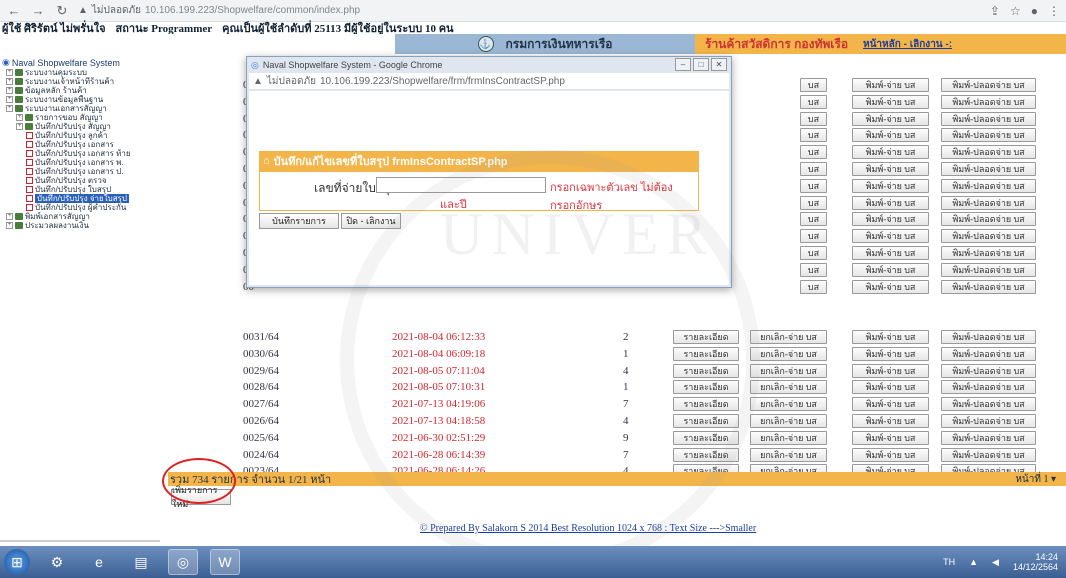 The width and height of the screenshot is (1066, 578). Describe the element at coordinates (183, 562) in the screenshot. I see `chrome-taskbar-icon: ◎` at that location.